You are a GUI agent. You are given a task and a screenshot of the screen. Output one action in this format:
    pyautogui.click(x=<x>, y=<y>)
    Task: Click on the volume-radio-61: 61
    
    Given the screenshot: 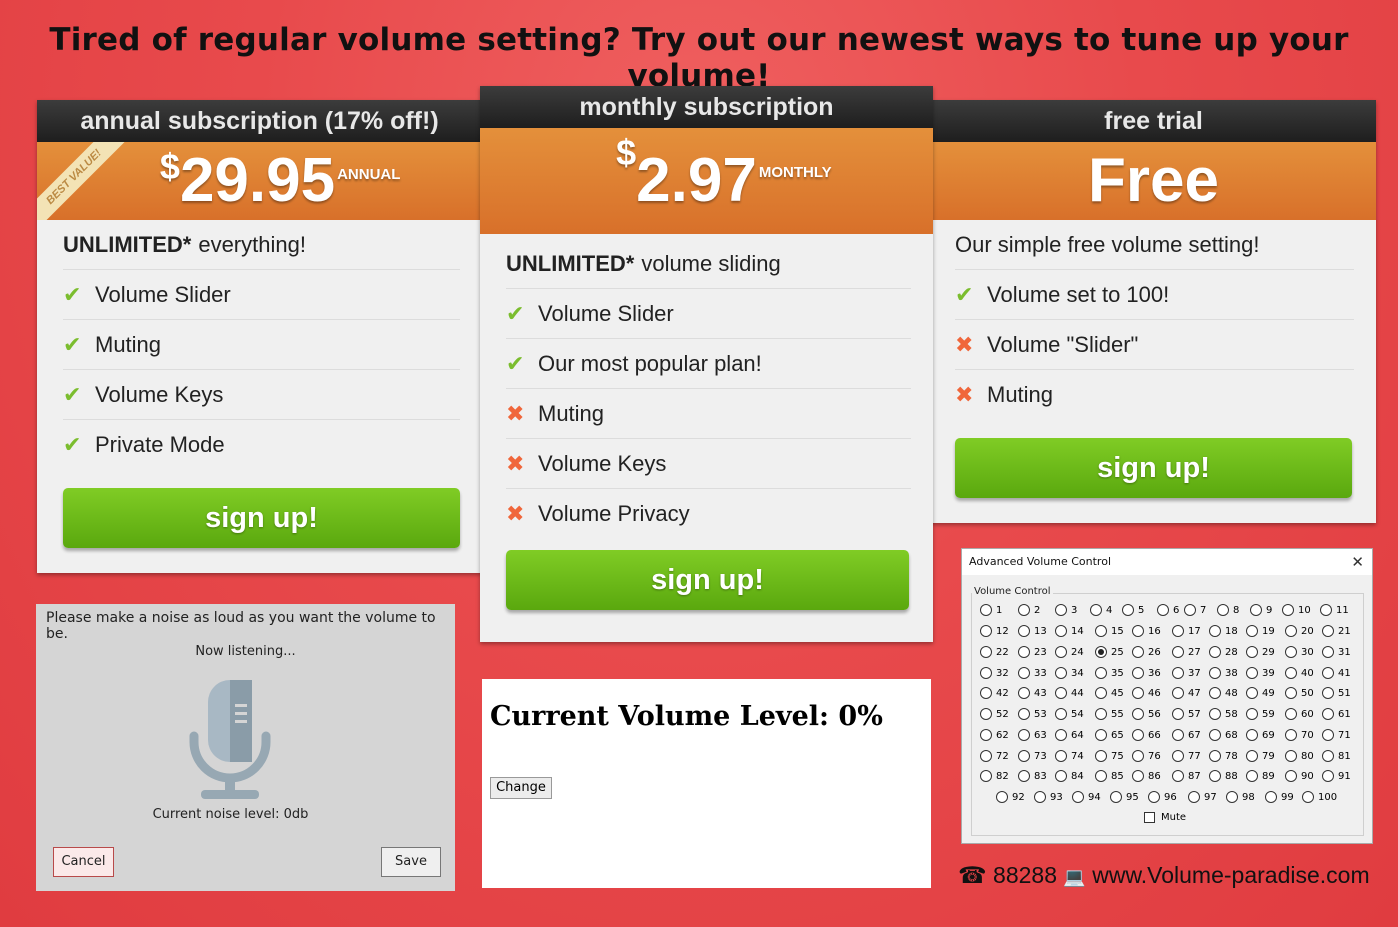 What is the action you would take?
    pyautogui.click(x=1336, y=714)
    